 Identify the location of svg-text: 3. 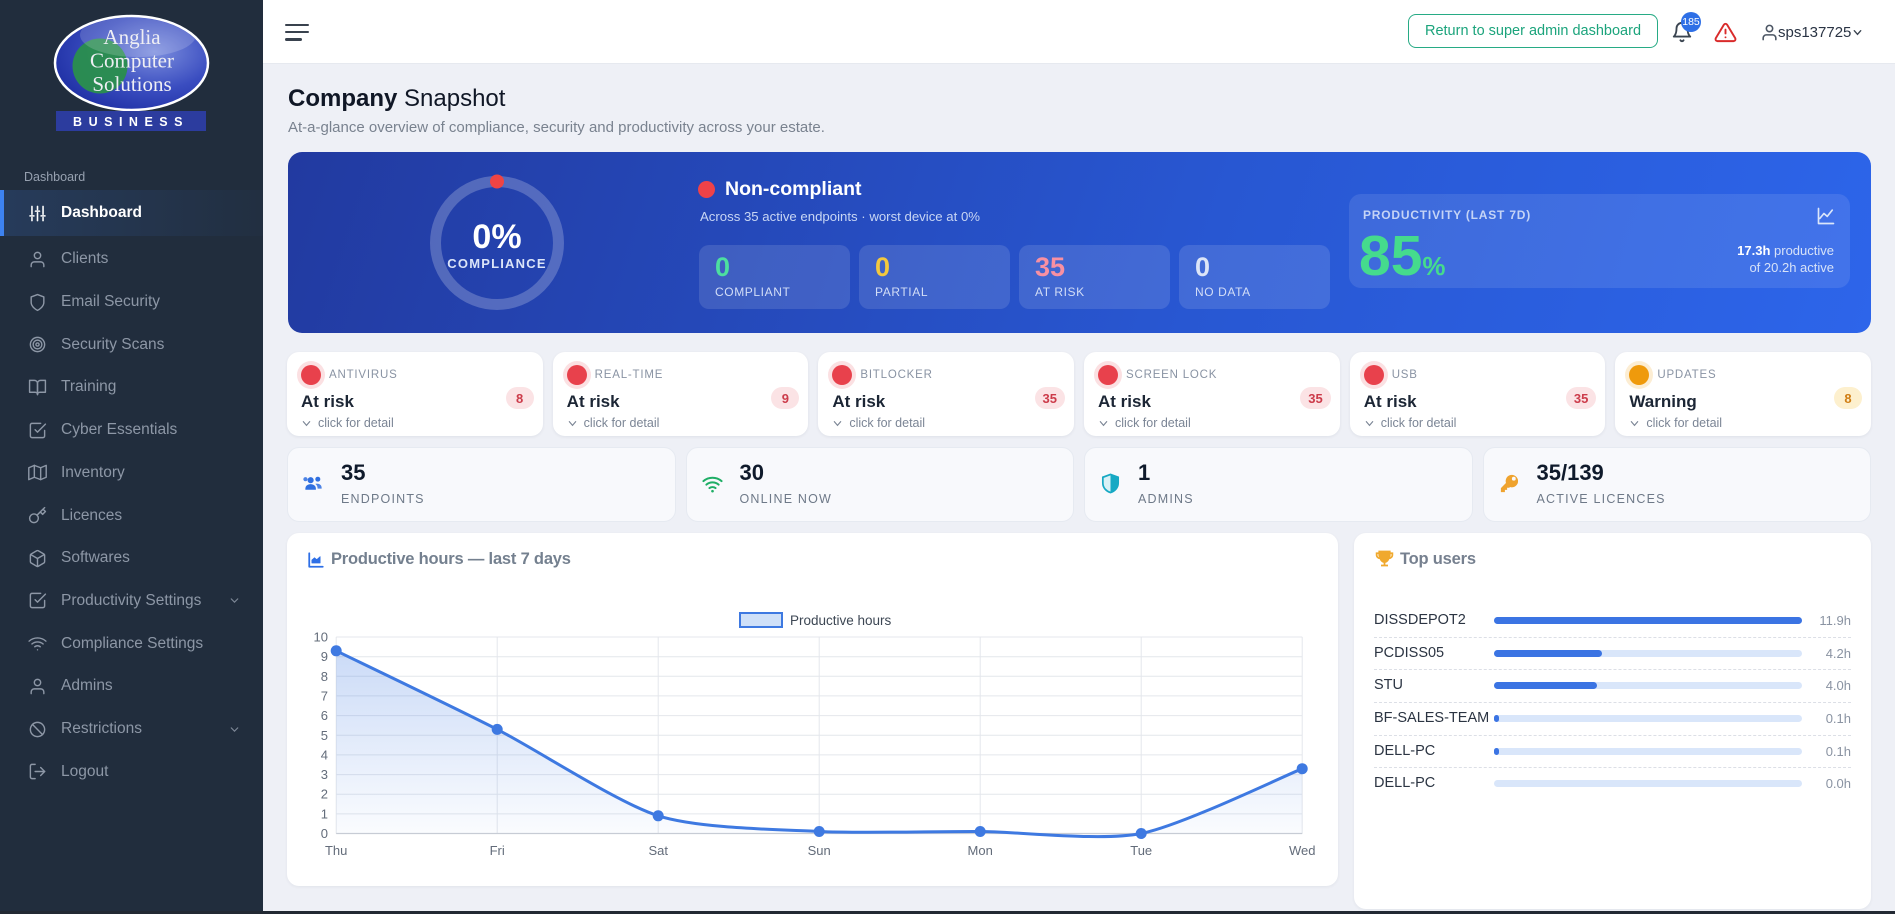
(324, 774).